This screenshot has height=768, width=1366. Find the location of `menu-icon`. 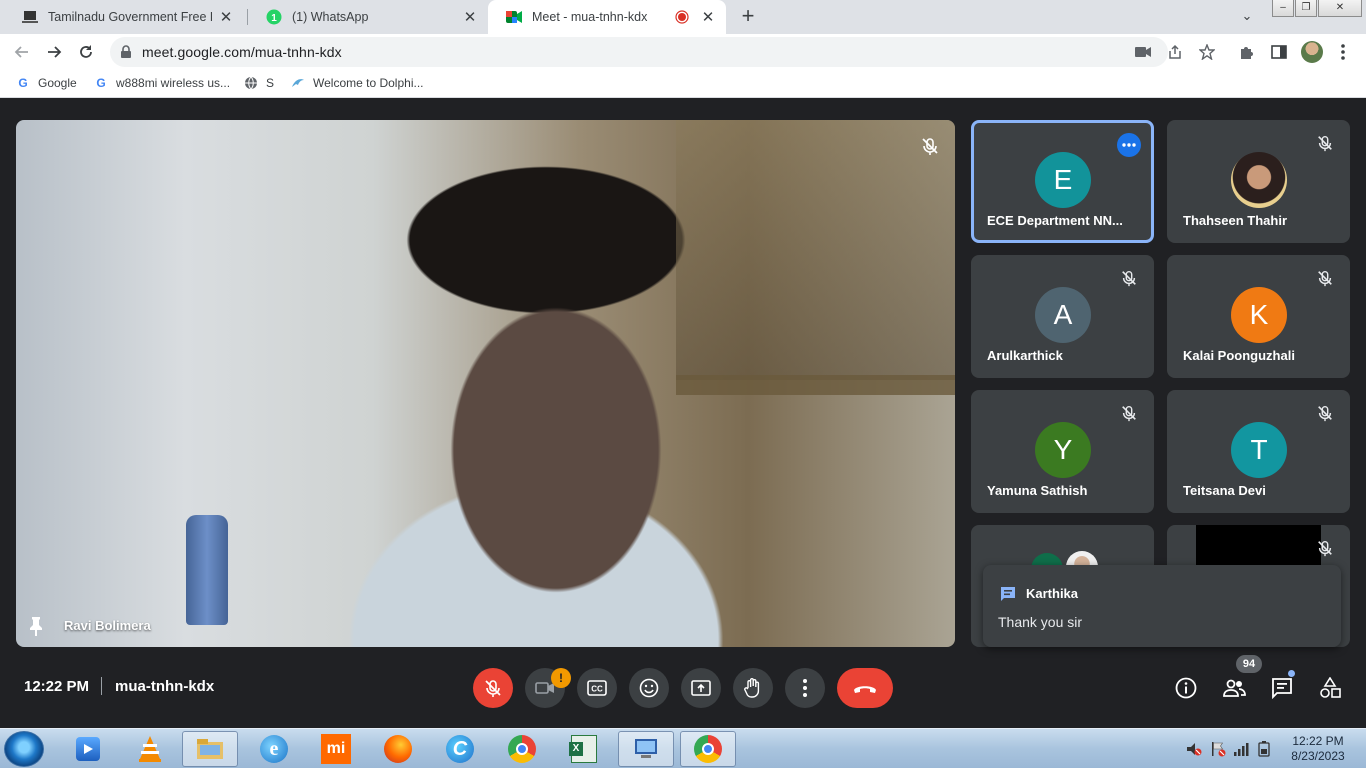

menu-icon is located at coordinates (1343, 52).